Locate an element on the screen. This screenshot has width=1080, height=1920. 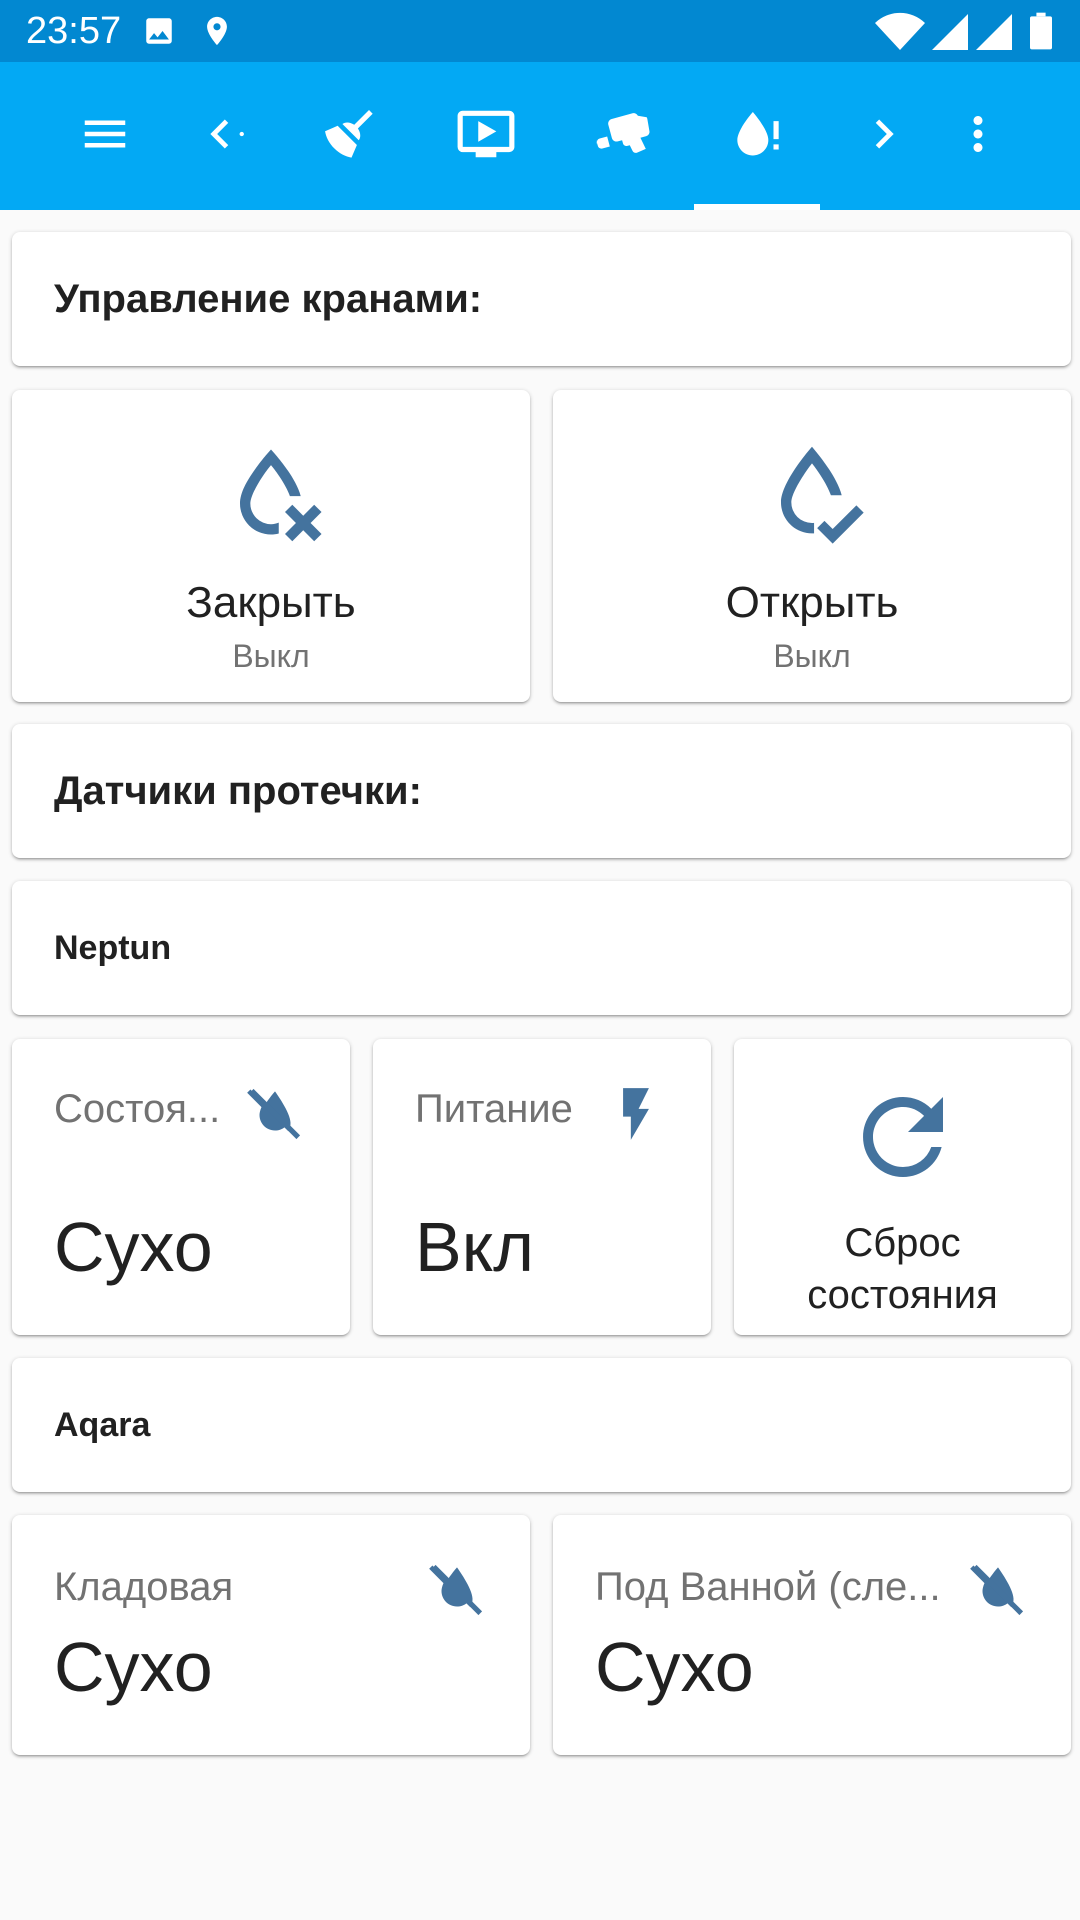
close-valve-label: Закрыть is located at coordinates (271, 602).